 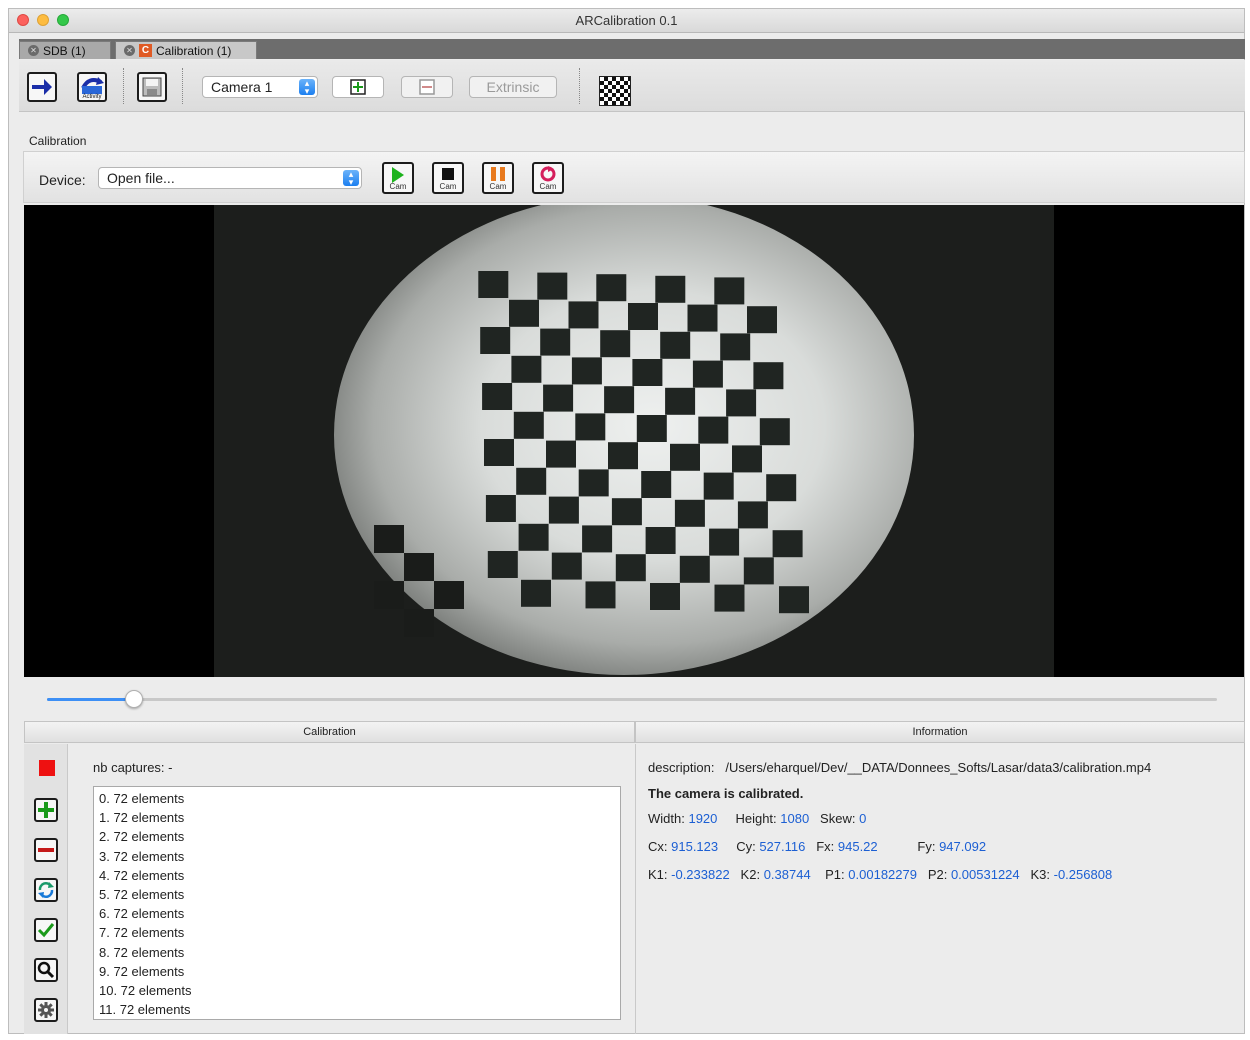 I want to click on tab-label: SDB (1), so click(x=64, y=50).